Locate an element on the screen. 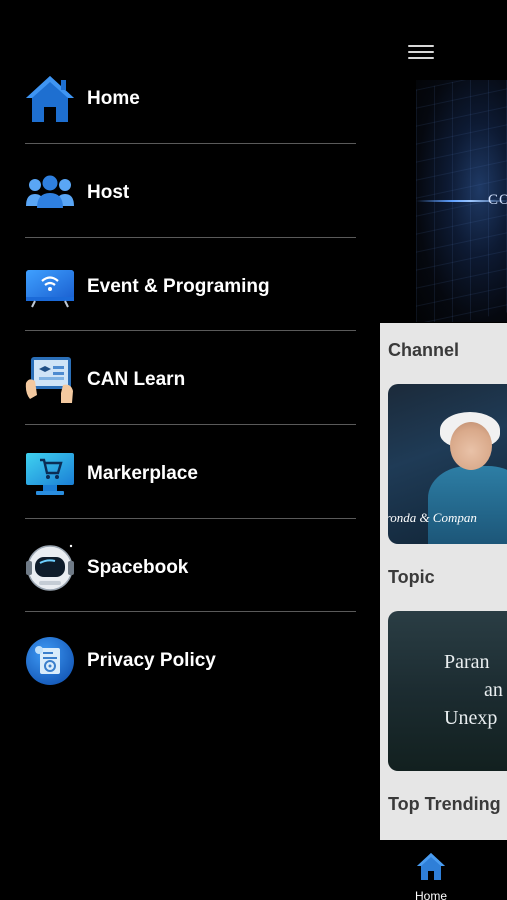 The image size is (507, 900). section-title-channel: Channel is located at coordinates (424, 350).